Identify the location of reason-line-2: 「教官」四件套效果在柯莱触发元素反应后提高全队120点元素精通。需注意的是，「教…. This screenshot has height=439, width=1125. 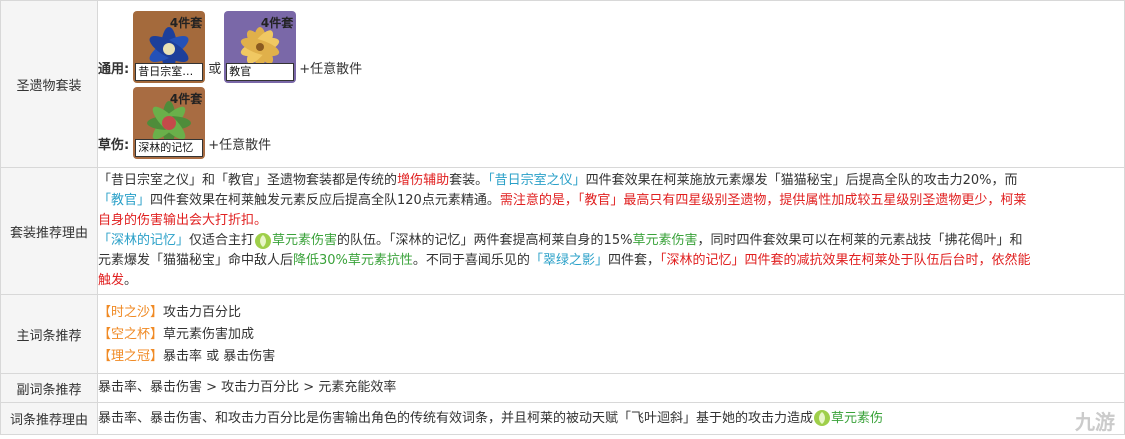
(562, 200).